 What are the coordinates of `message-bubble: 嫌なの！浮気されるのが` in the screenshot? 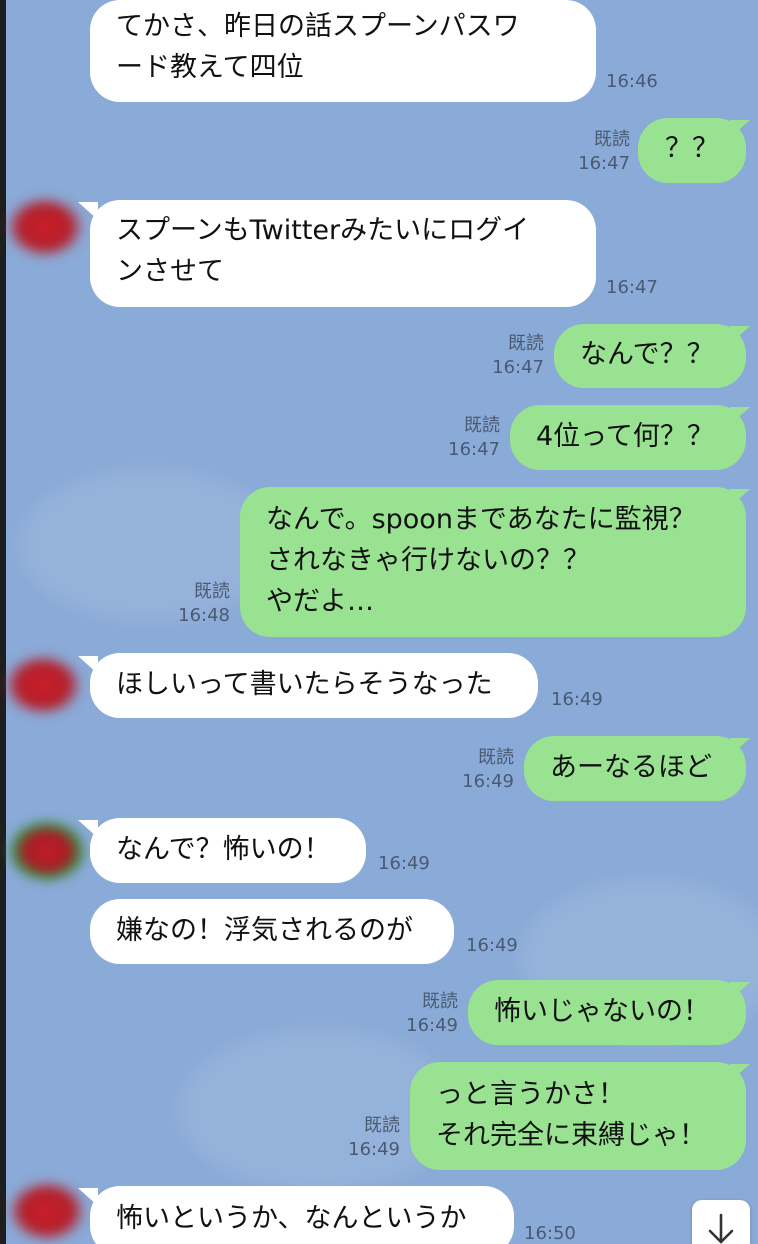 It's located at (272, 931).